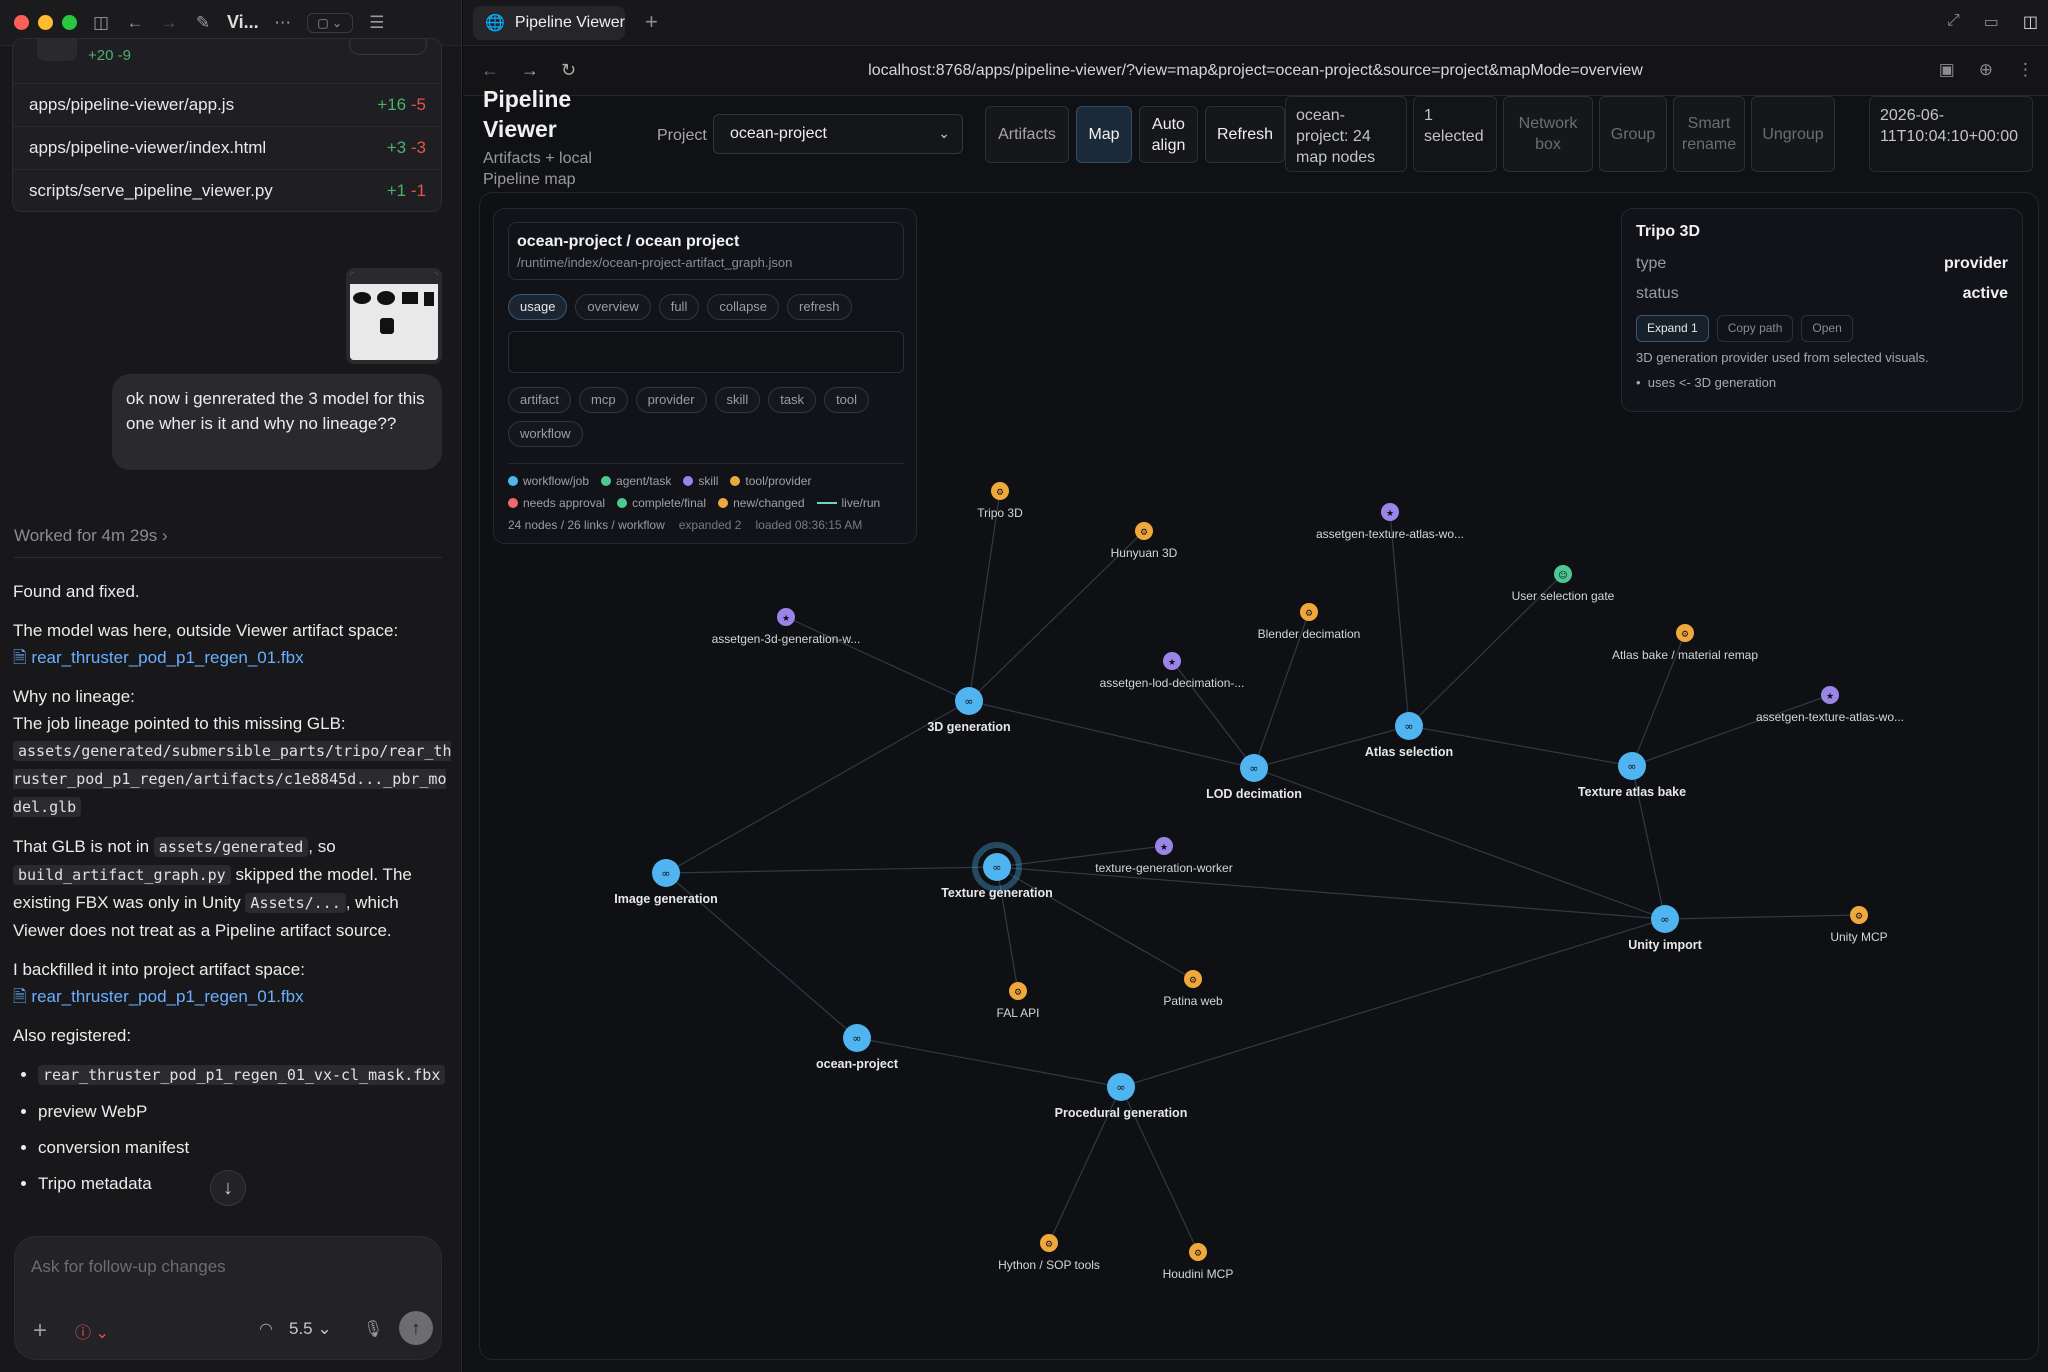  What do you see at coordinates (283, 23) in the screenshot?
I see `more-icon: ⋯` at bounding box center [283, 23].